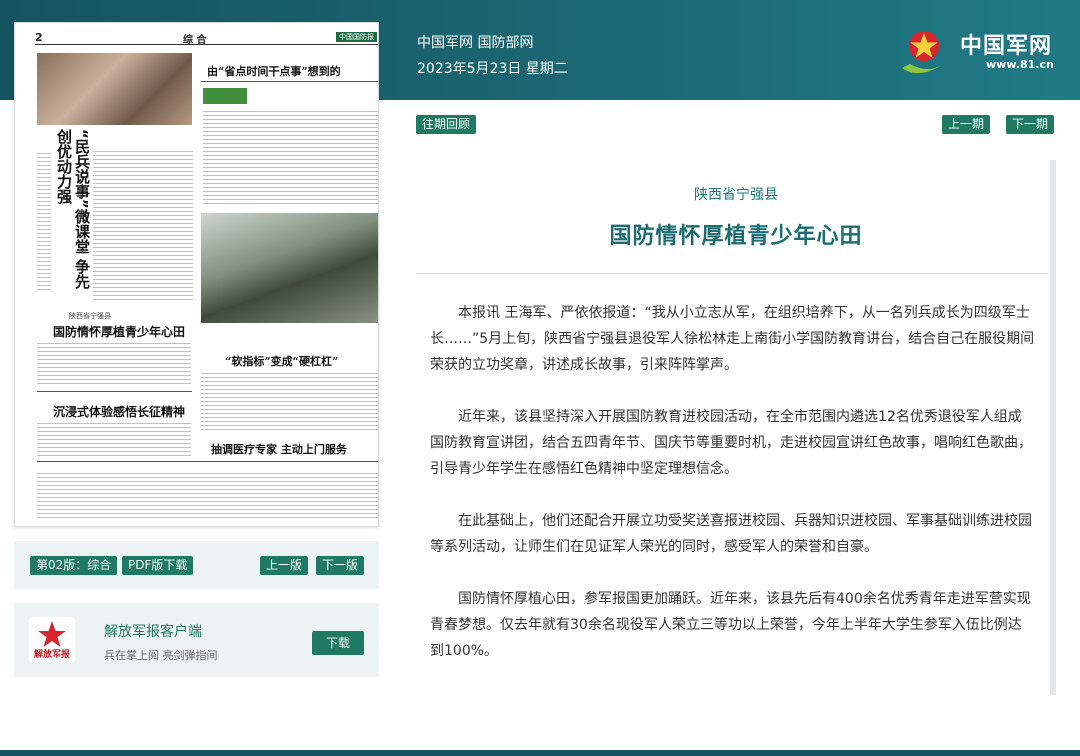 The height and width of the screenshot is (756, 1080). I want to click on paper-masthead: 2 综 合 中国国防报, so click(206, 38).